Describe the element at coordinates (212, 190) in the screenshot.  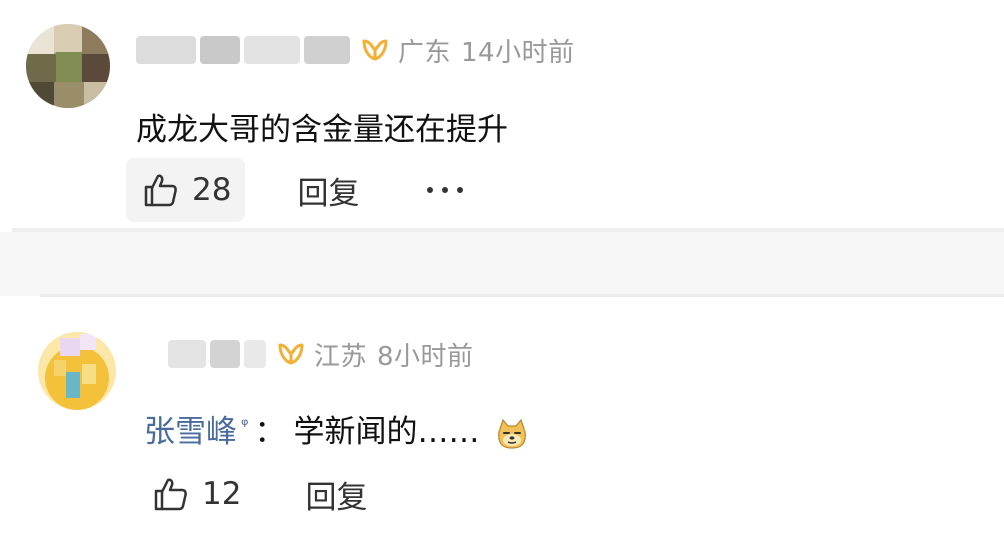
I see `like-count: 28` at that location.